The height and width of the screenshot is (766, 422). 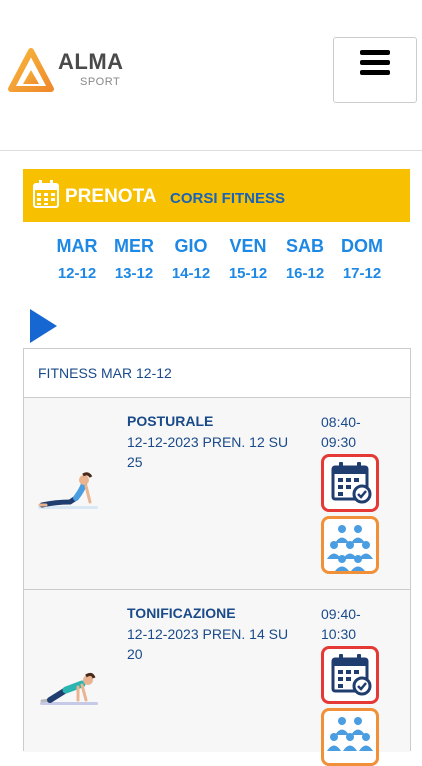 What do you see at coordinates (305, 259) in the screenshot?
I see `day-tab-sab: SAB 16-12` at bounding box center [305, 259].